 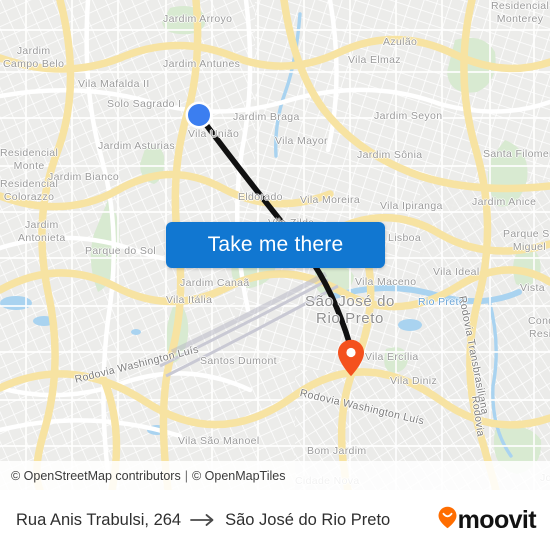 What do you see at coordinates (99, 519) in the screenshot?
I see `origin-label: Rua Anis Trabulsi, 264` at bounding box center [99, 519].